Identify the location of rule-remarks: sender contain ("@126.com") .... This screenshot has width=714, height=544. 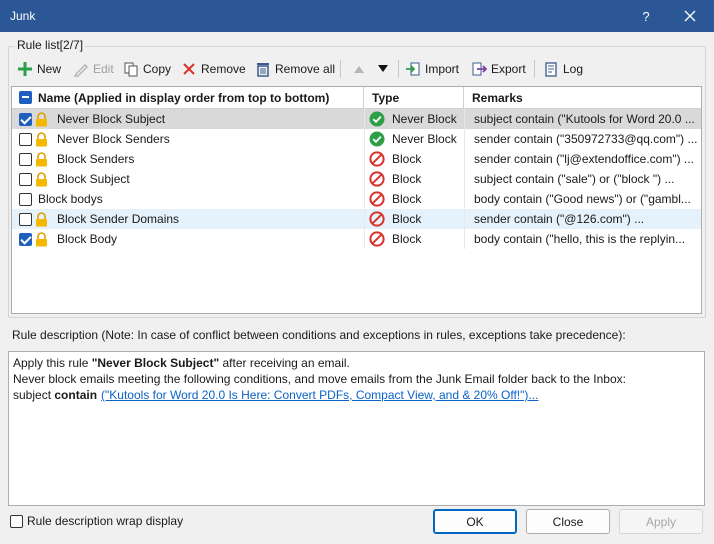
(559, 219).